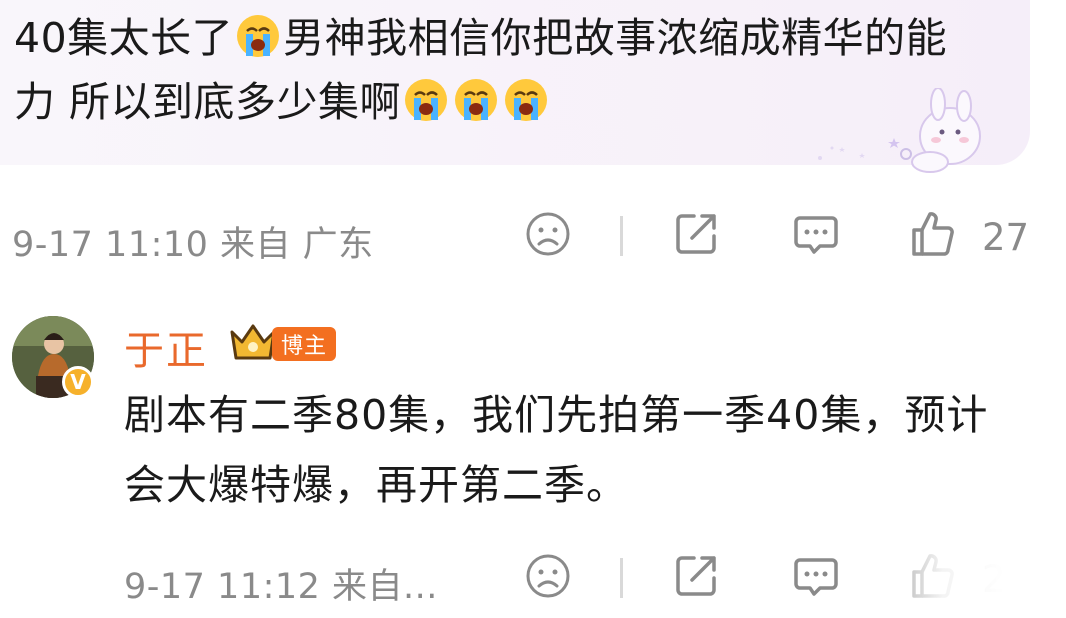 The height and width of the screenshot is (618, 1066). What do you see at coordinates (1006, 237) in the screenshot?
I see `like-count: 27` at bounding box center [1006, 237].